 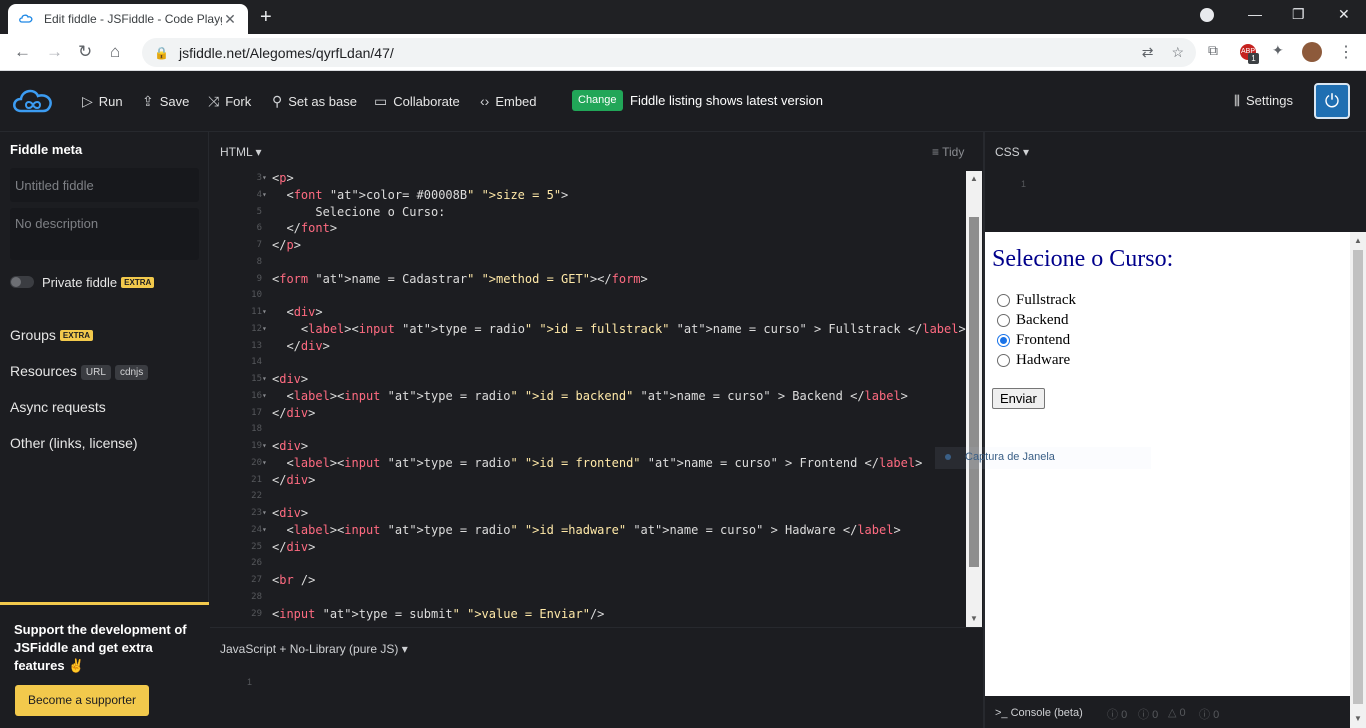 I want to click on adblock-extension-icon: ABP 1, so click(x=1249, y=54).